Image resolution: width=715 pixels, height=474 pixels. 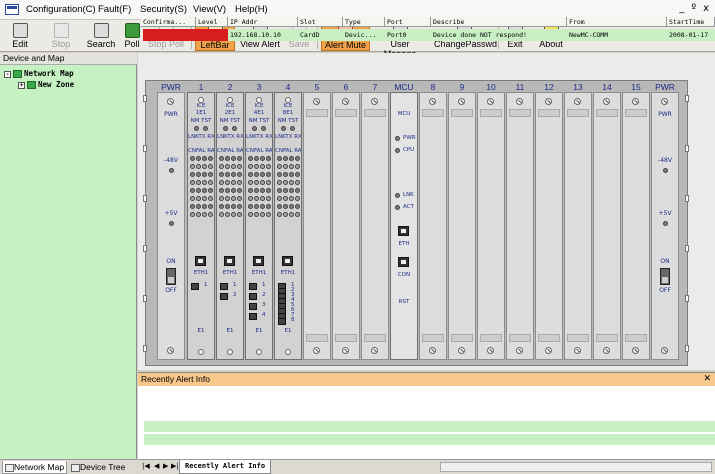 What do you see at coordinates (21, 85) in the screenshot?
I see `expand-icon: +` at bounding box center [21, 85].